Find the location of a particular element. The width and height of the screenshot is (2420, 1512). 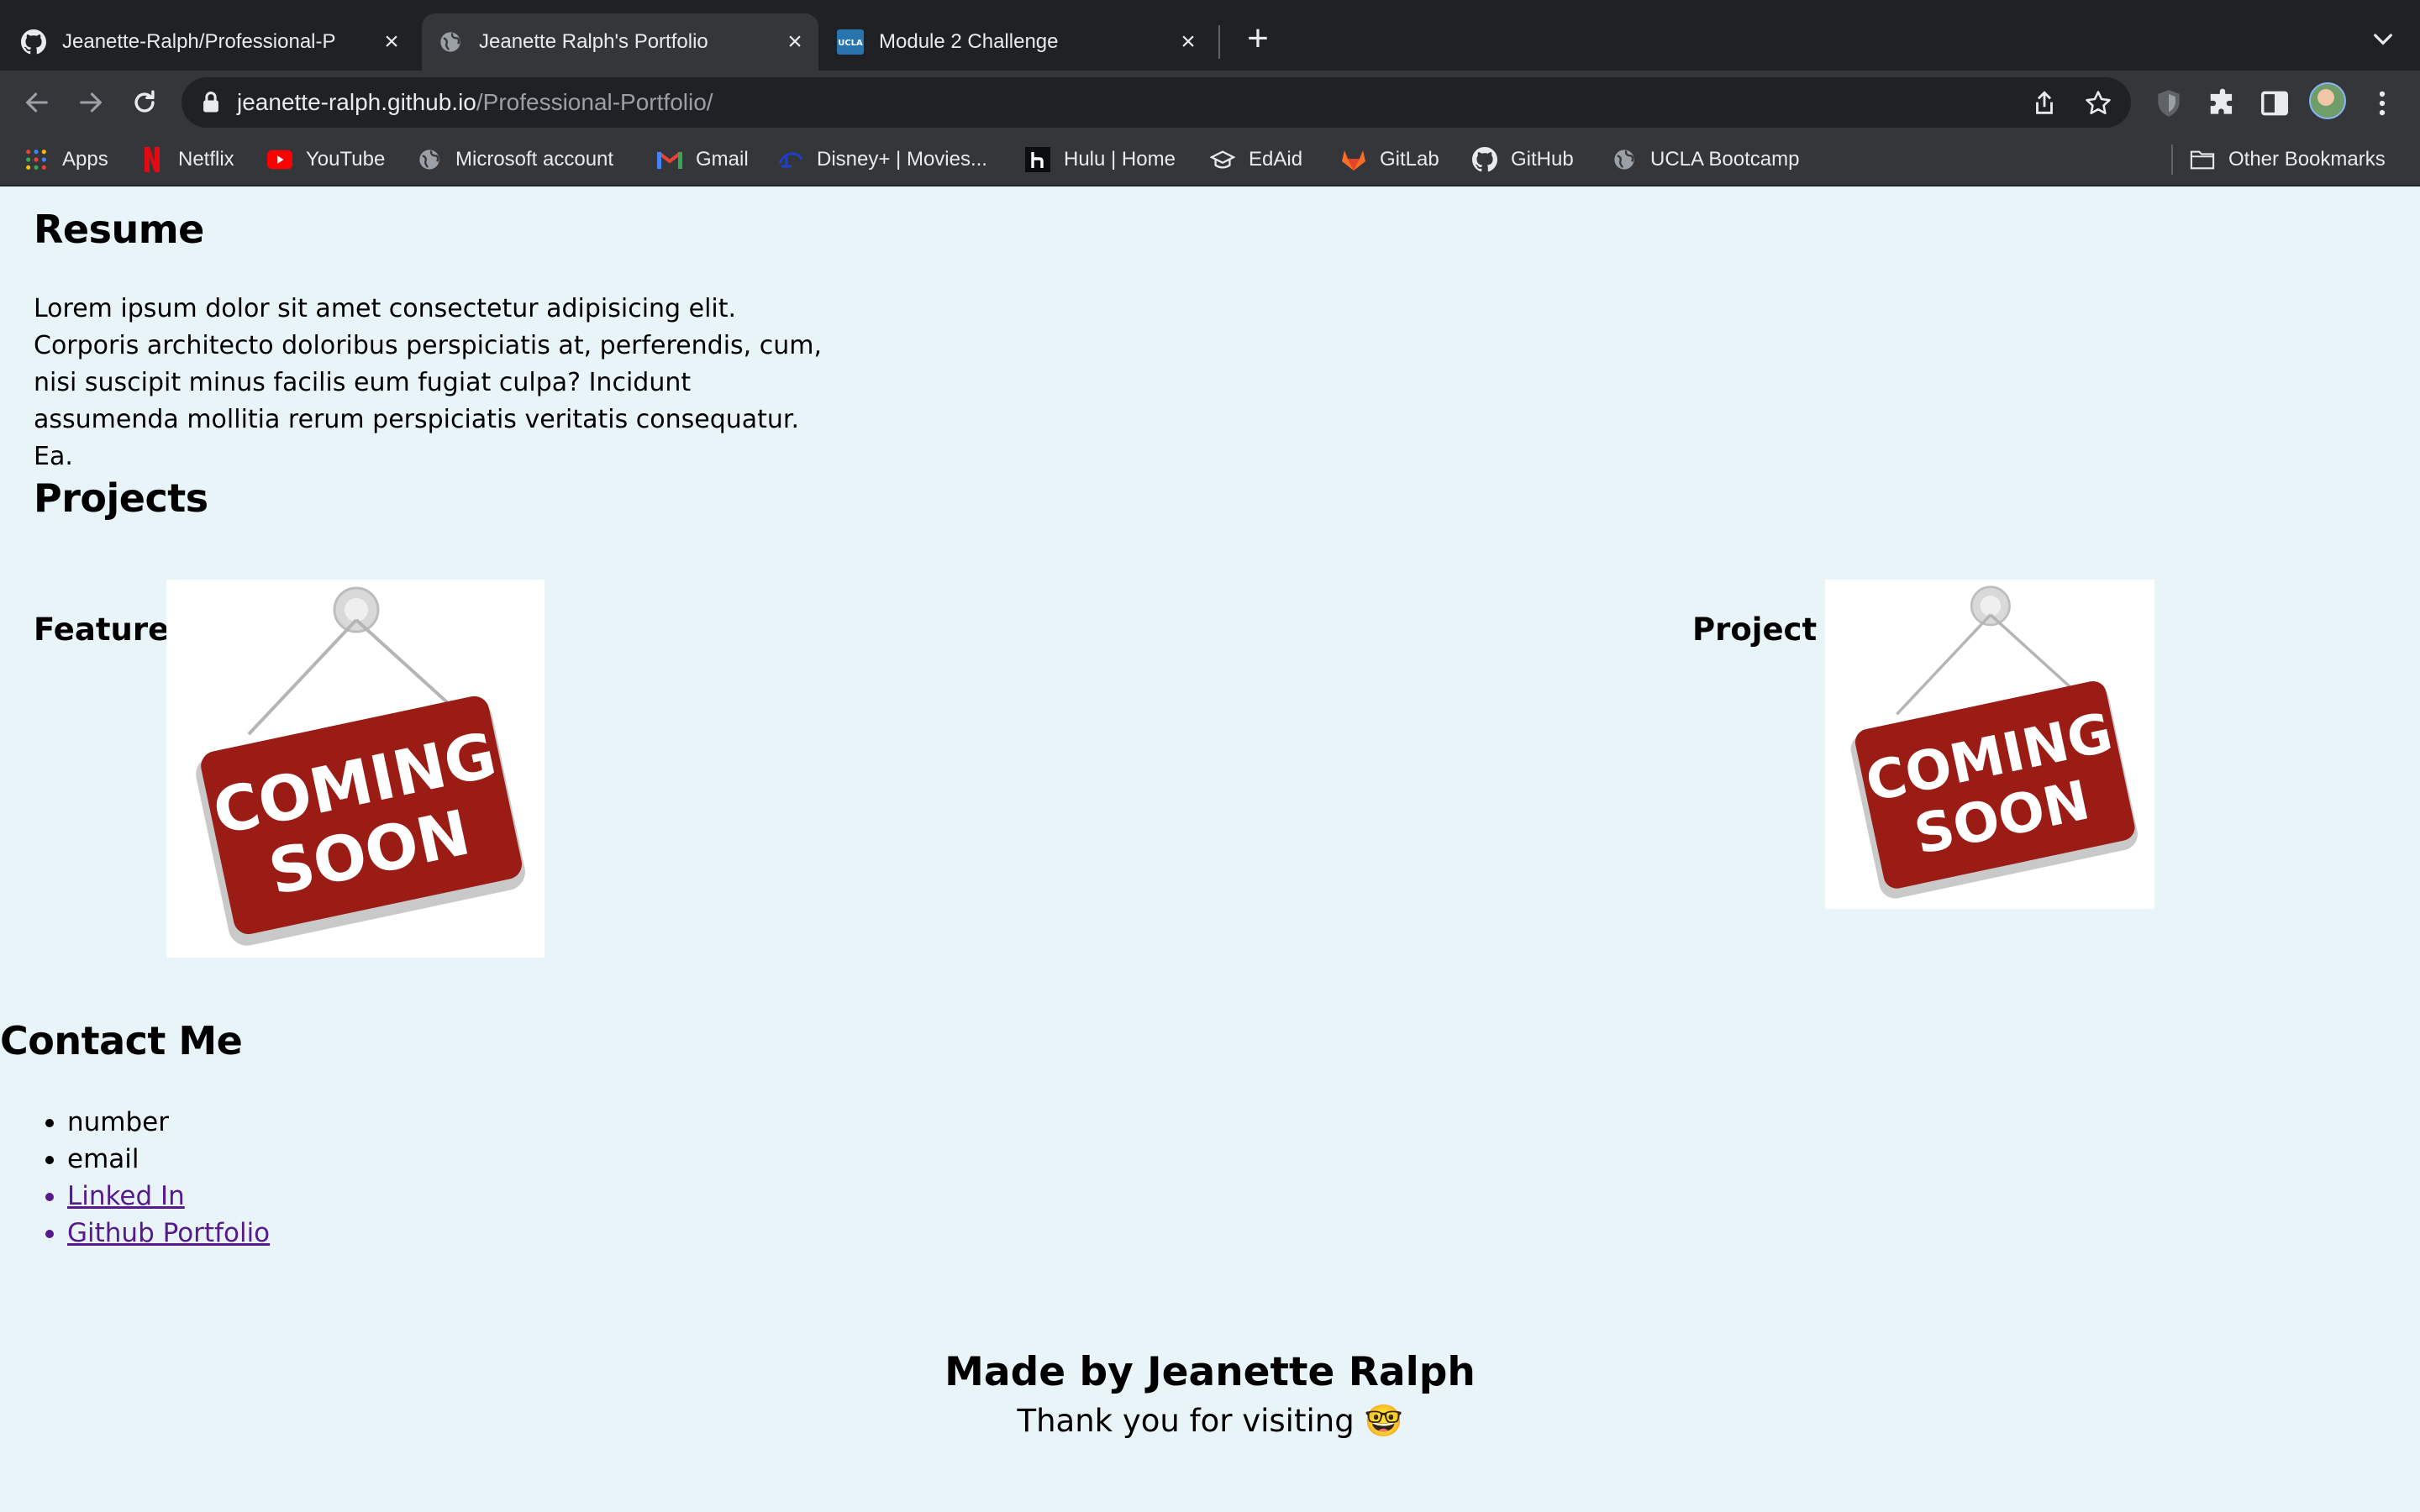

tab-title: Jeanette-Ralph/Professional-P is located at coordinates (199, 41).